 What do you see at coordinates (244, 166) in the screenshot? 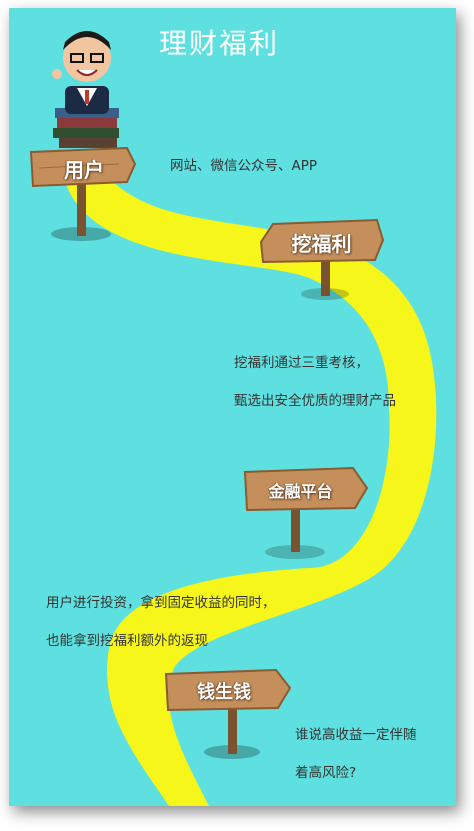
I see `step-description: 网站、微信公众号、APP` at bounding box center [244, 166].